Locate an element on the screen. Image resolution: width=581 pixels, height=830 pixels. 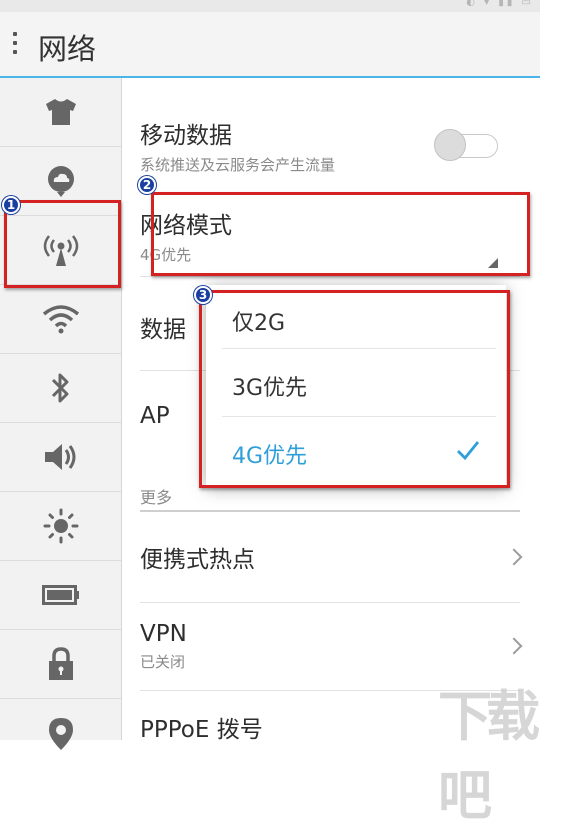
battery-icon is located at coordinates (60, 595).